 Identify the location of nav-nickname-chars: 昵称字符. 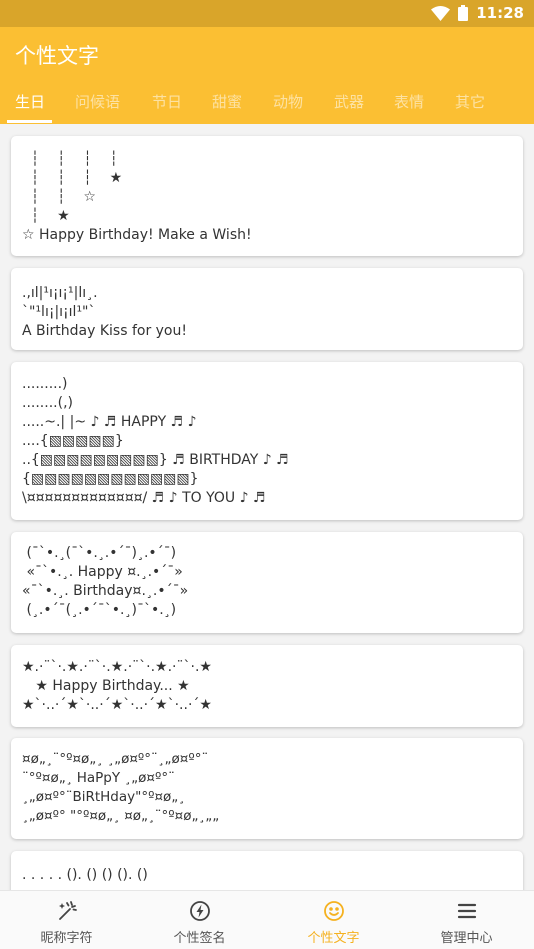
(66, 920).